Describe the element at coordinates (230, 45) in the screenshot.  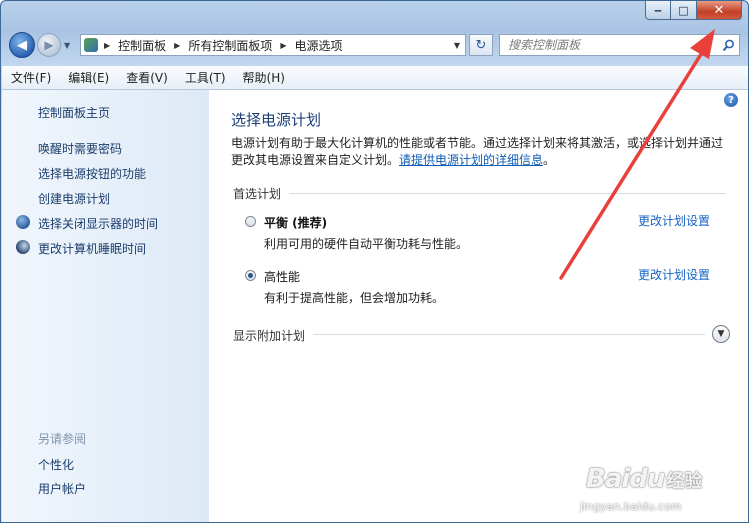
I see `breadcrumb-all-items: 所有控制面板项` at that location.